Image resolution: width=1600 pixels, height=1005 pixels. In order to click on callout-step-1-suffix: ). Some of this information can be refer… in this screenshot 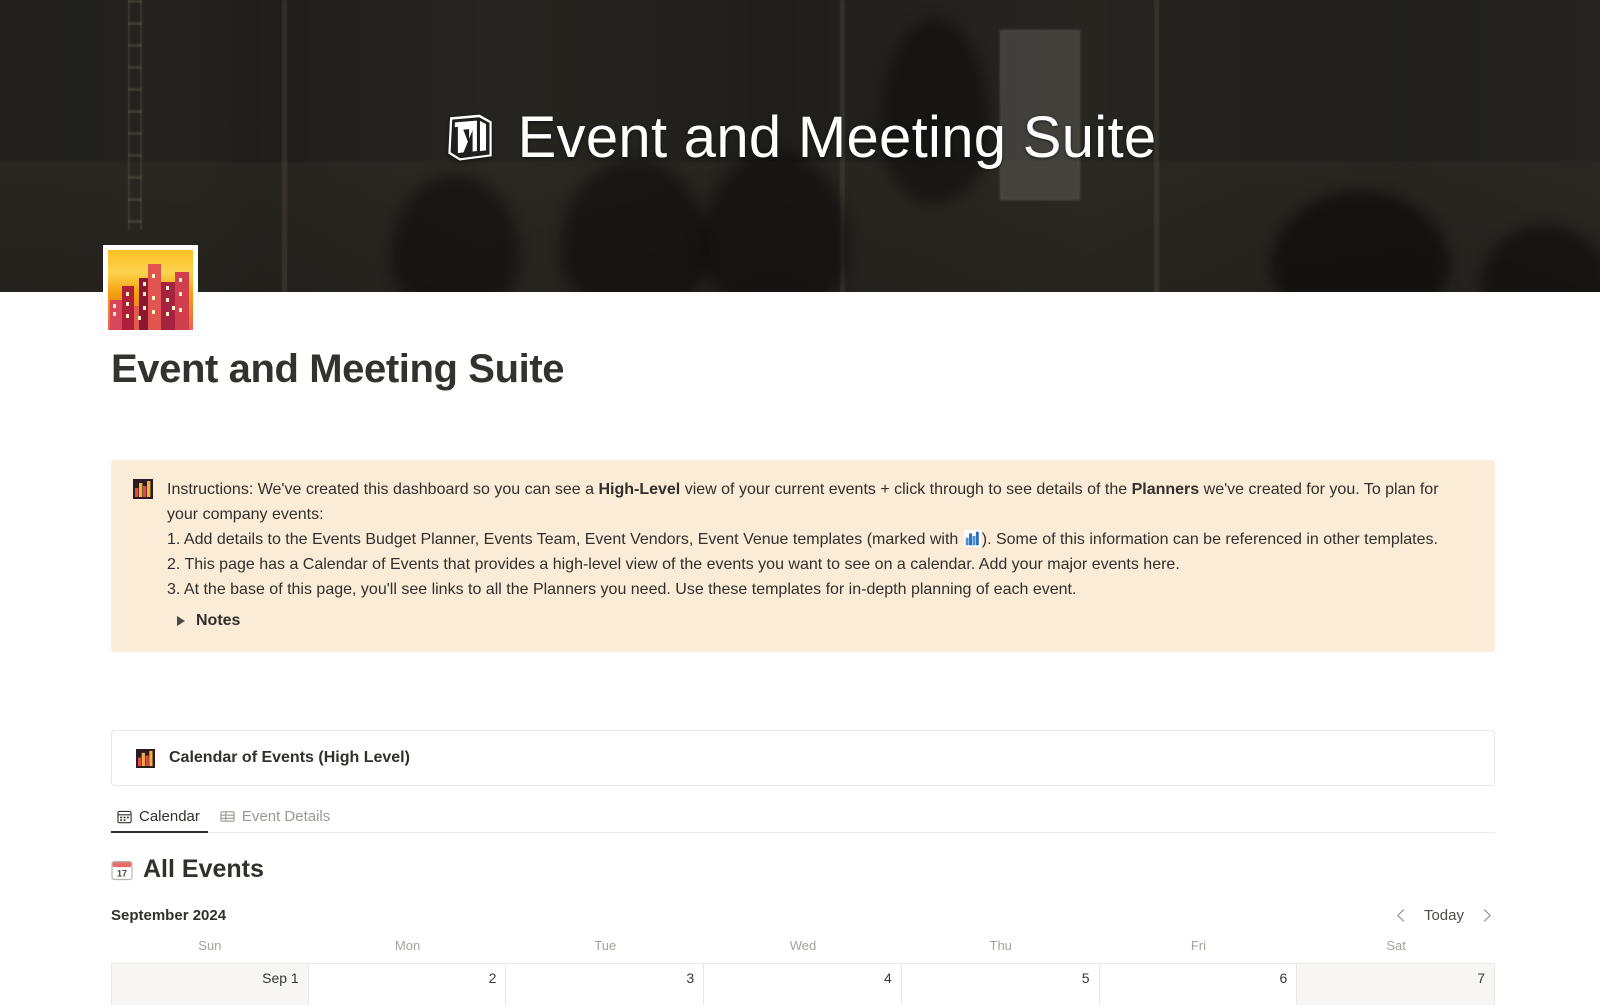, I will do `click(1209, 539)`.